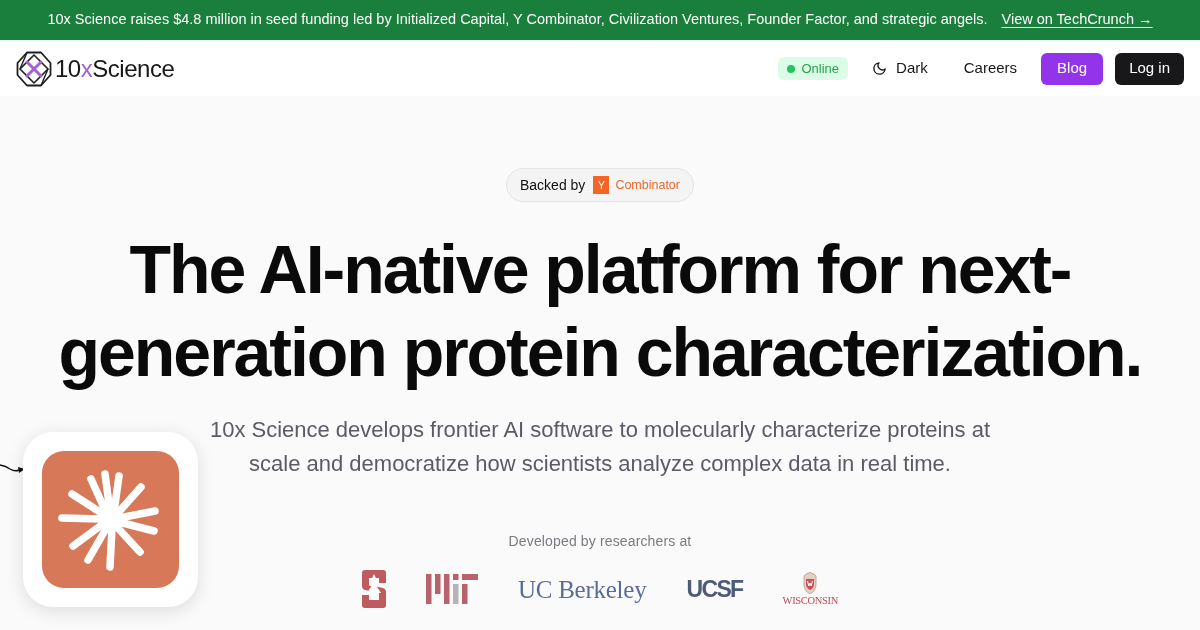 The height and width of the screenshot is (630, 1200). Describe the element at coordinates (601, 185) in the screenshot. I see `logo-mark: Y` at that location.